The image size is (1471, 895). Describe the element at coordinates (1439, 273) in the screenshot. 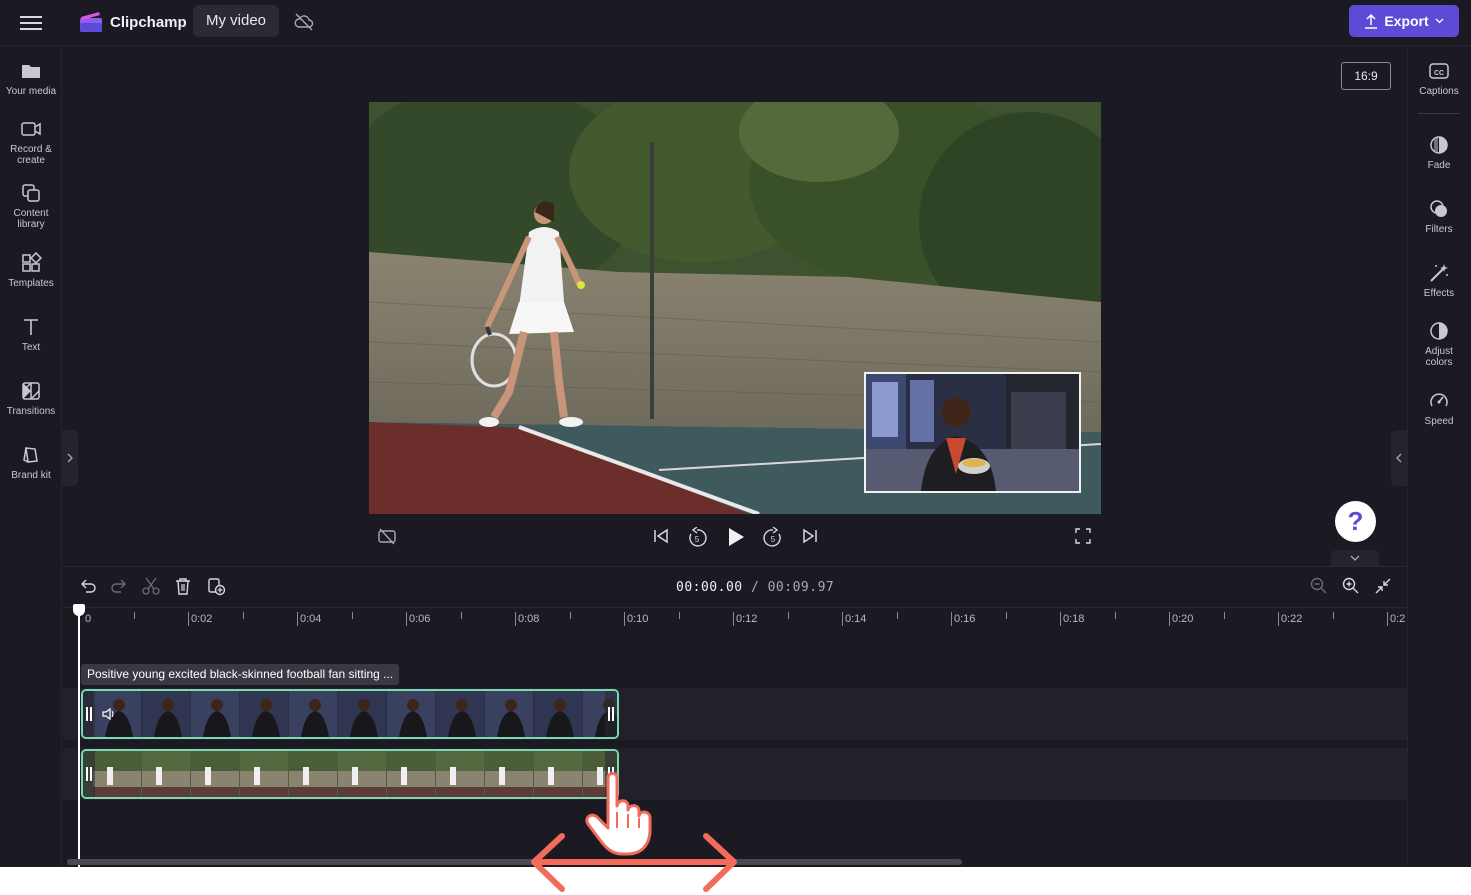

I see `effects-icon` at that location.